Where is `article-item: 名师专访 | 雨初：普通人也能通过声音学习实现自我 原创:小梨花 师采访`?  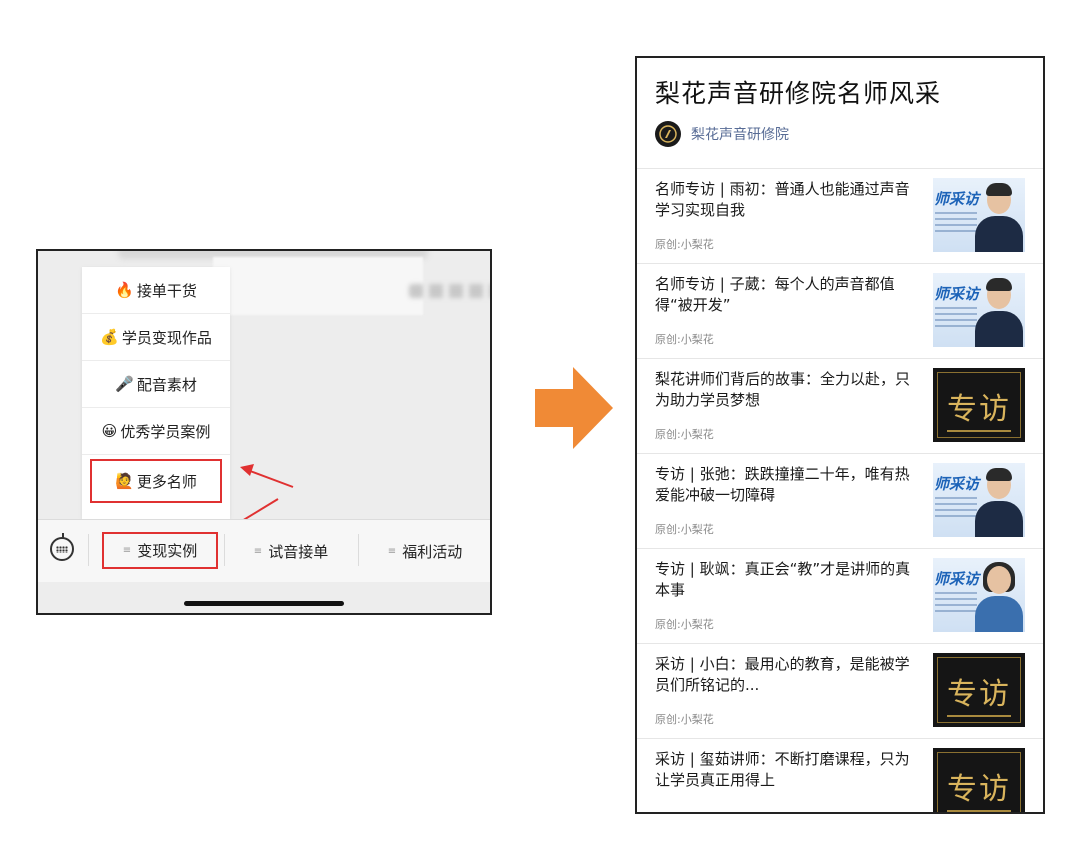
article-item: 名师专访 | 雨初：普通人也能通过声音学习实现自我 原创:小梨花 师采访 is located at coordinates (840, 215).